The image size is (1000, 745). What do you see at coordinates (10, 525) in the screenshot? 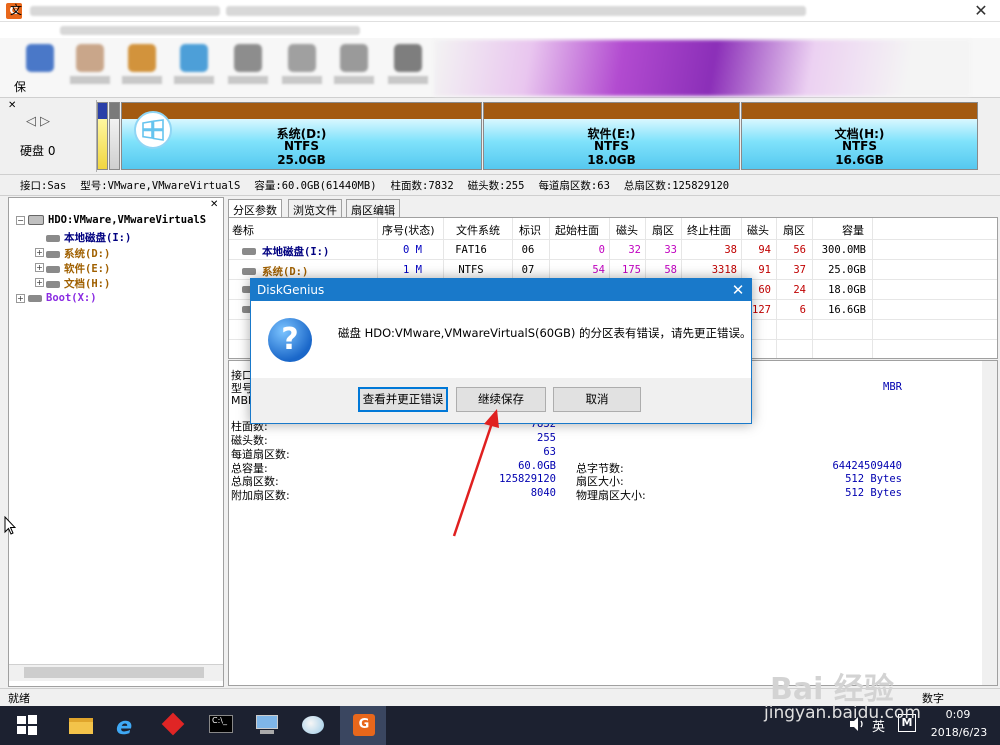
I see `mouse-cursor-icon` at bounding box center [10, 525].